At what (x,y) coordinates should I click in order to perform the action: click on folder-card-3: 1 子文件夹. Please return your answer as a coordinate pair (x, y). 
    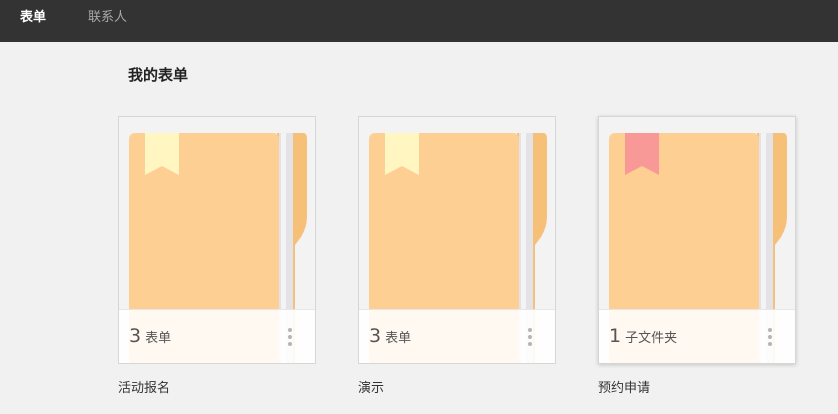
    Looking at the image, I should click on (697, 240).